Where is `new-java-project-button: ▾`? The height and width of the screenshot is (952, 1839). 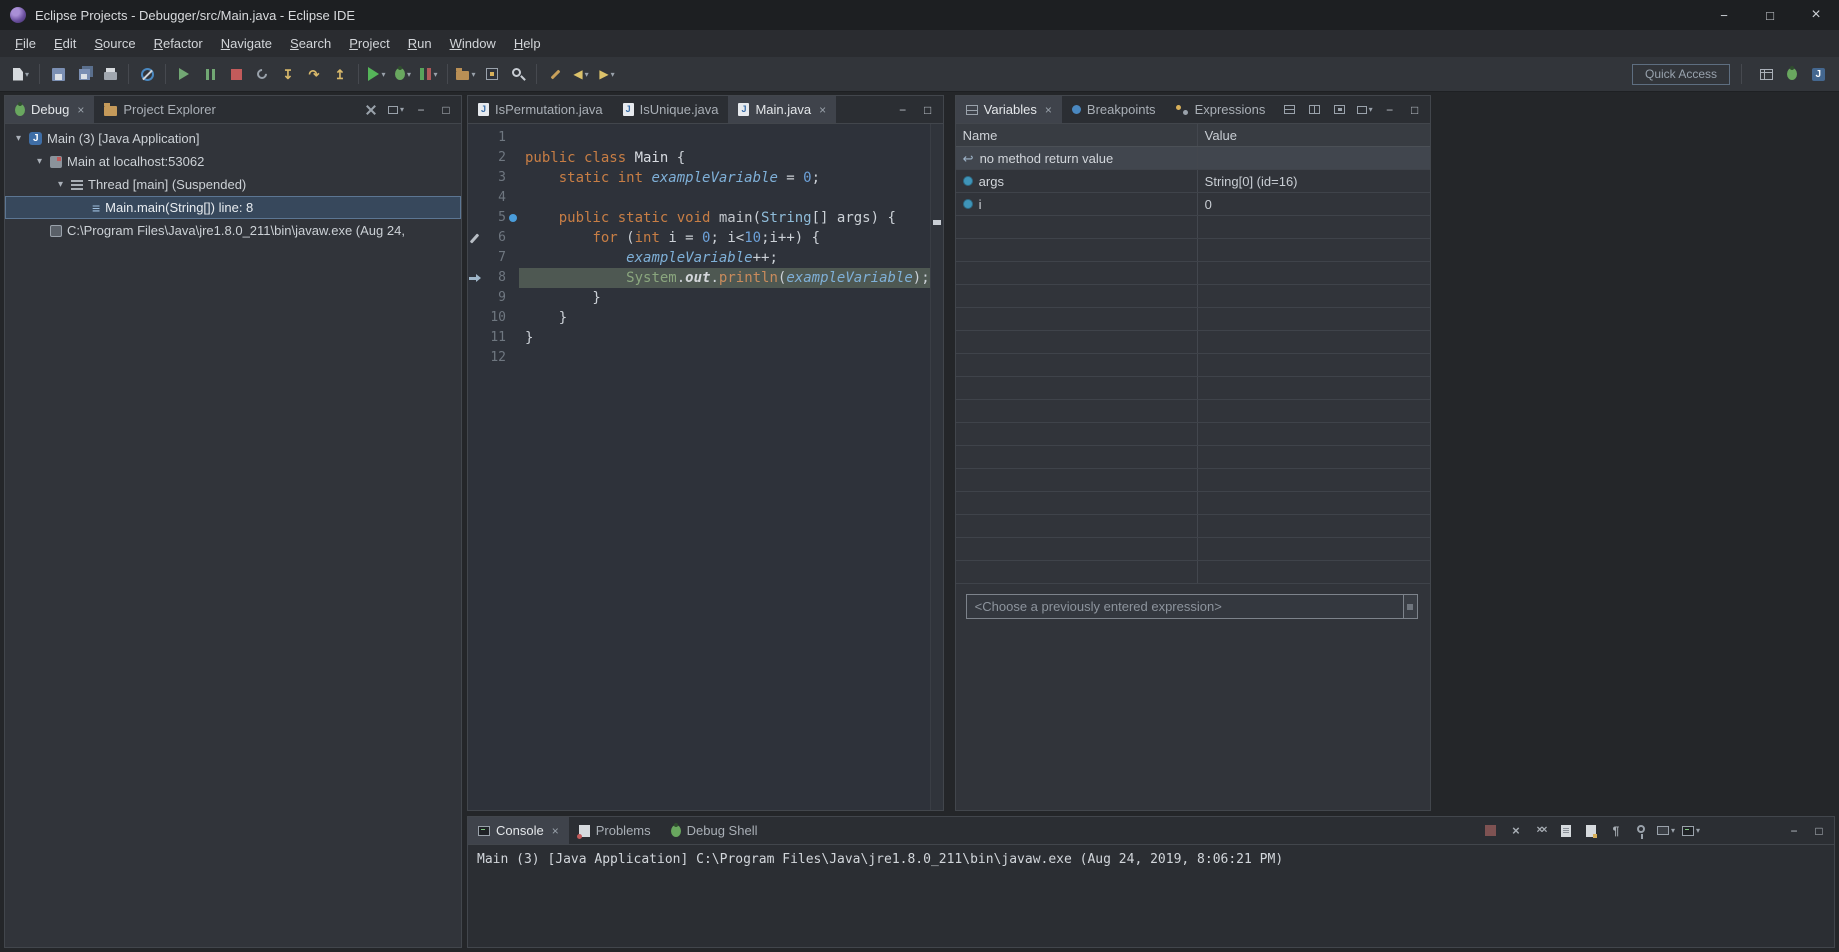
new-java-project-button: ▾ is located at coordinates (466, 74).